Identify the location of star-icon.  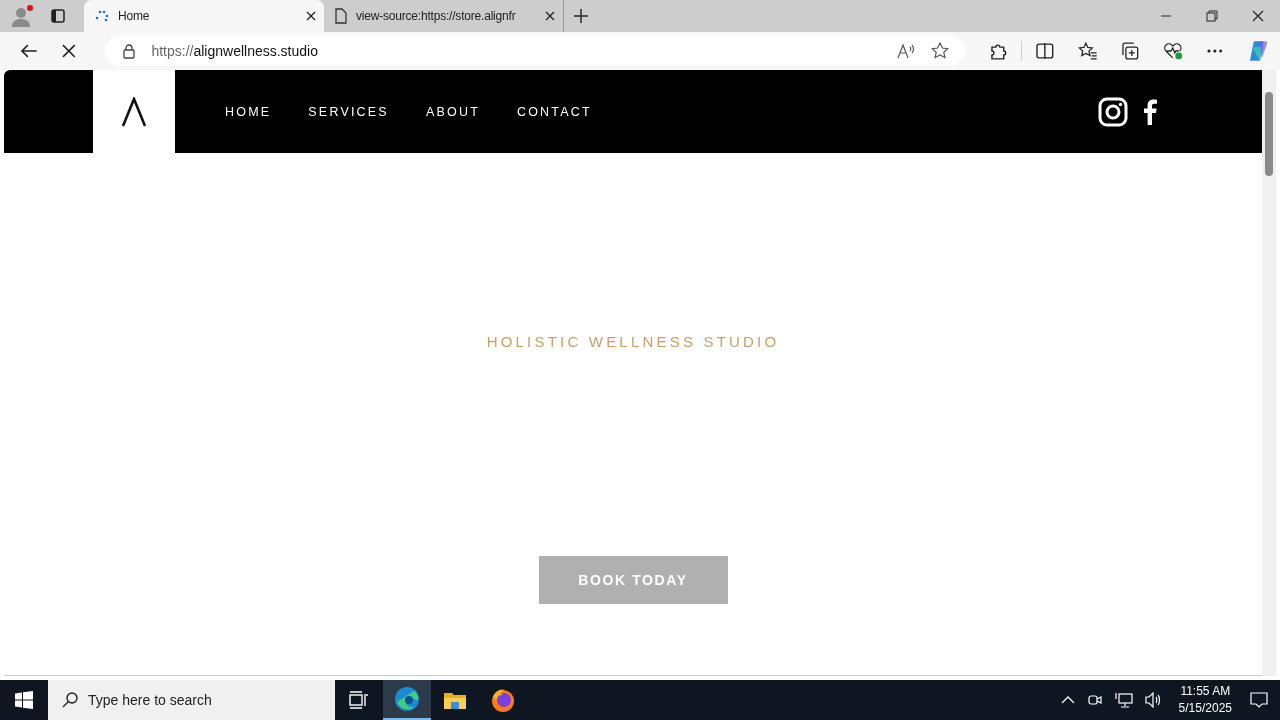
(940, 51).